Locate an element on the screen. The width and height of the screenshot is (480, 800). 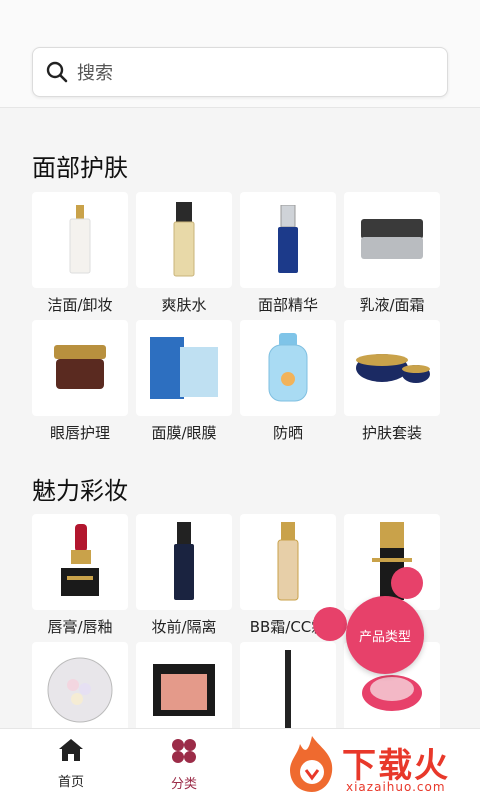
search-placeholder: 搜索 is located at coordinates (95, 73).